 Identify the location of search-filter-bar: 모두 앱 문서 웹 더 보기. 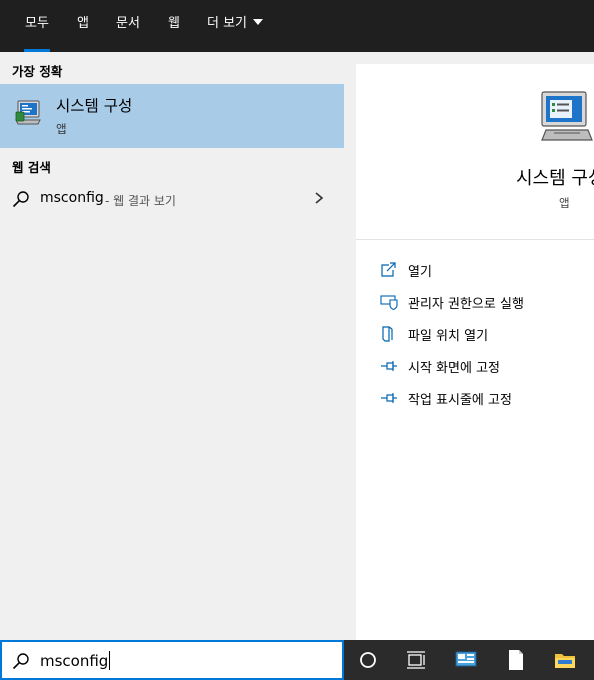
(297, 26).